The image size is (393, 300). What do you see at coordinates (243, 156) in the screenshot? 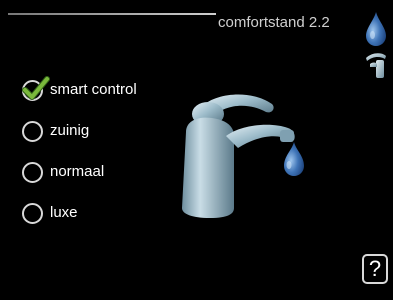
I see `faucet-with-drop-icon` at bounding box center [243, 156].